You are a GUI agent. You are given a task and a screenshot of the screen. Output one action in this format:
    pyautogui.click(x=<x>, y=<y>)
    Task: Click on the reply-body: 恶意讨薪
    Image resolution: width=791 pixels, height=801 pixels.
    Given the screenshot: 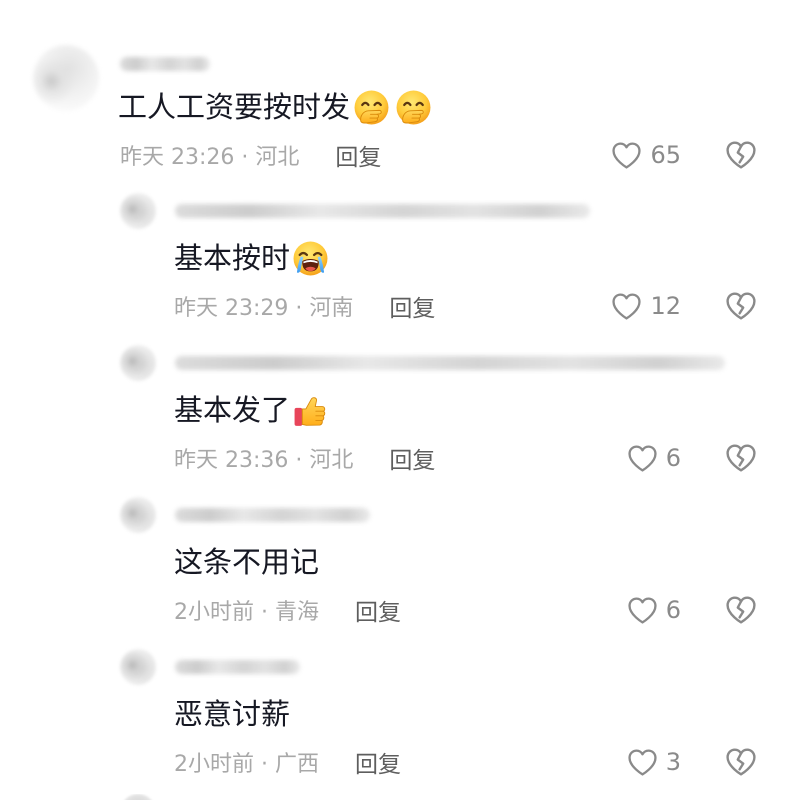 What is the action you would take?
    pyautogui.click(x=232, y=714)
    